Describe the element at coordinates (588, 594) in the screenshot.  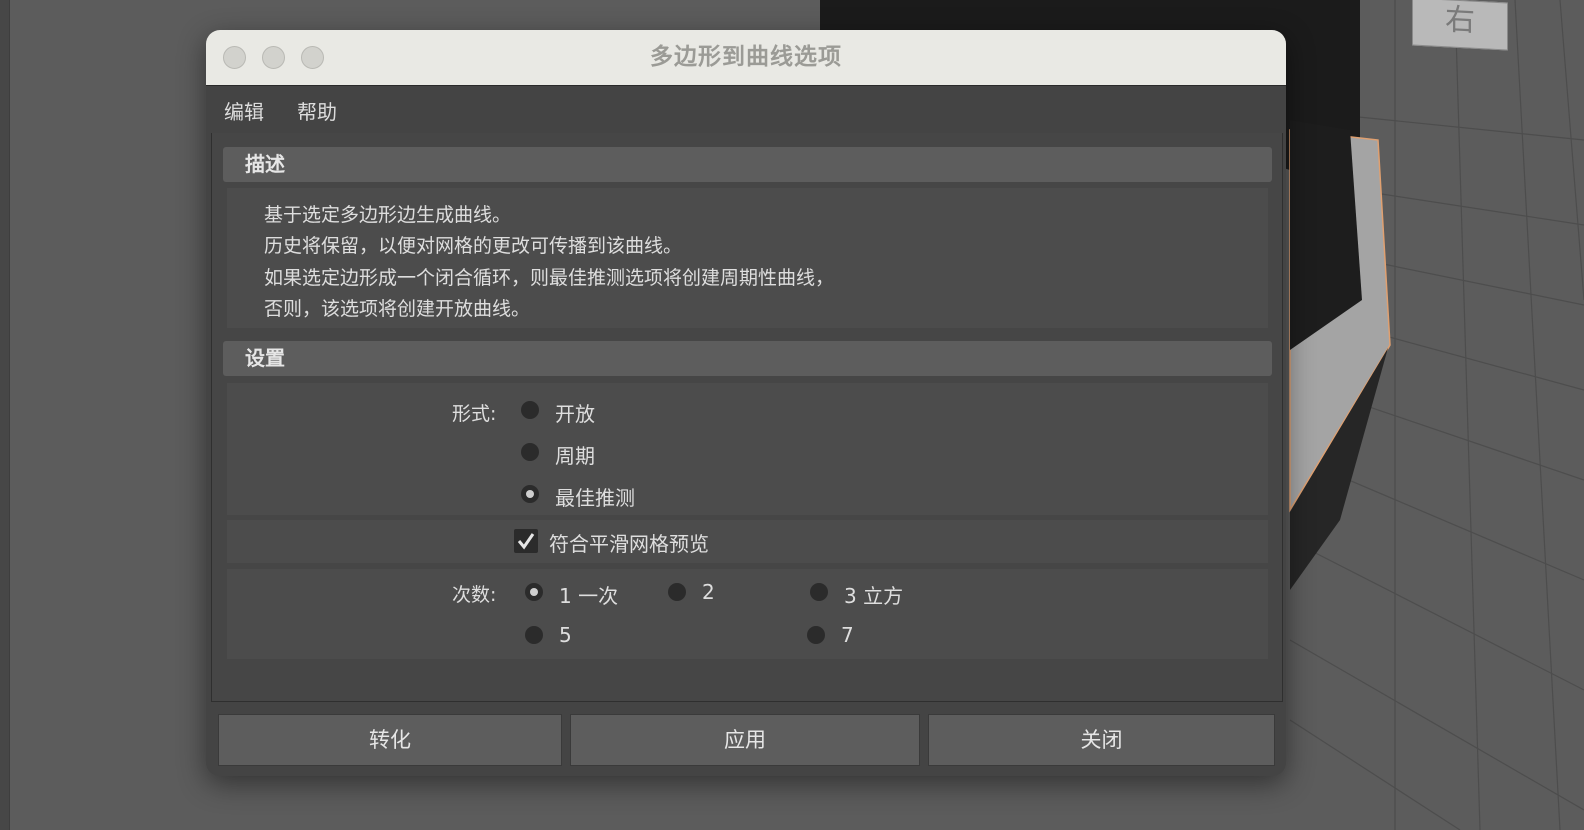
I see `degree-1-label: 1 一次` at that location.